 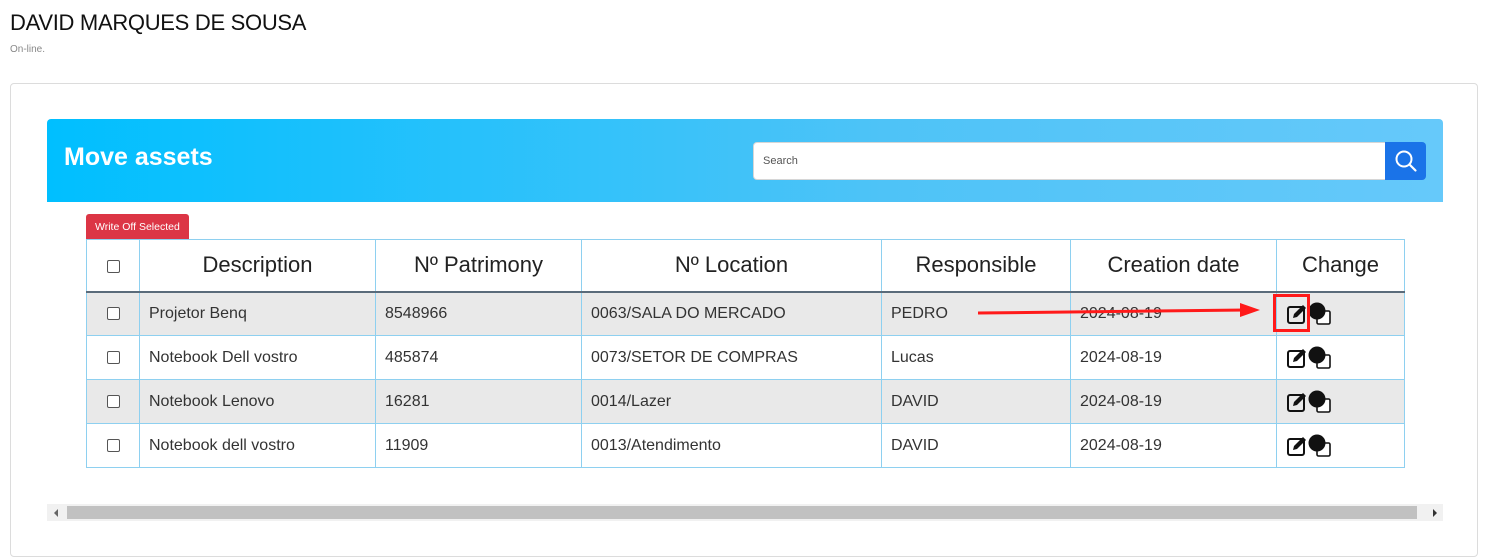 I want to click on column-header-change: Change, so click(x=1340, y=266).